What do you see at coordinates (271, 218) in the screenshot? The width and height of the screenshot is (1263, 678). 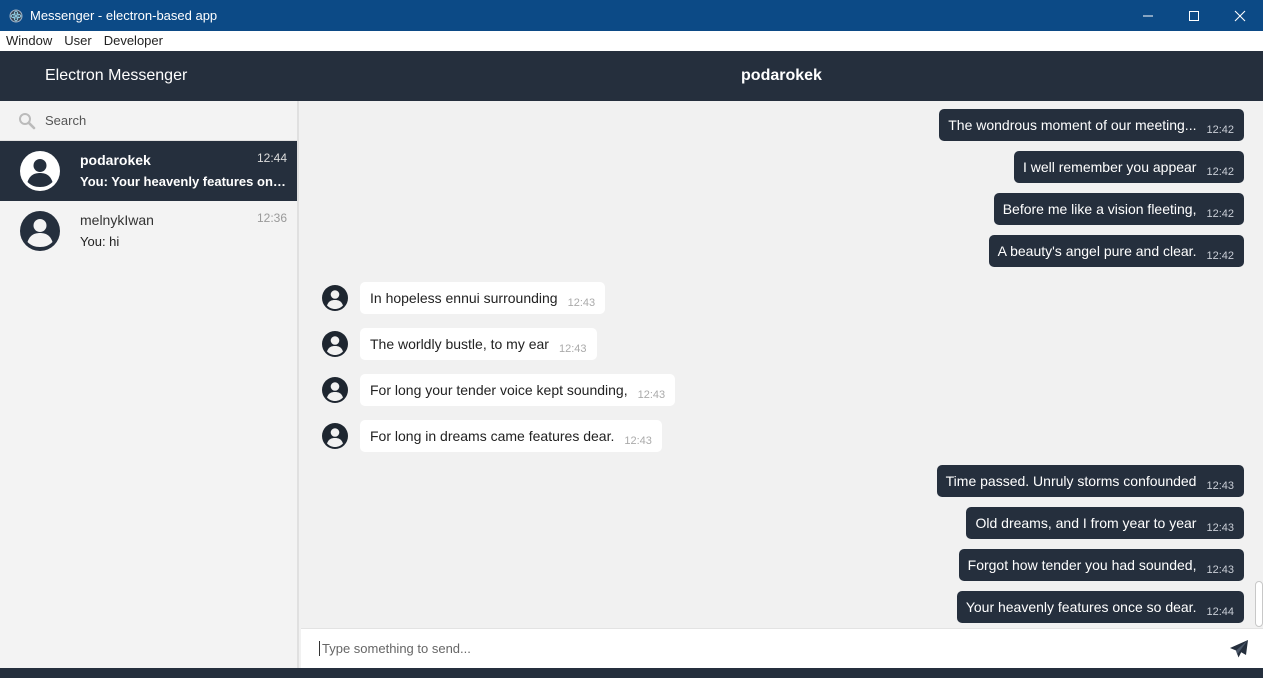 I see `conversation-time: 12:36` at bounding box center [271, 218].